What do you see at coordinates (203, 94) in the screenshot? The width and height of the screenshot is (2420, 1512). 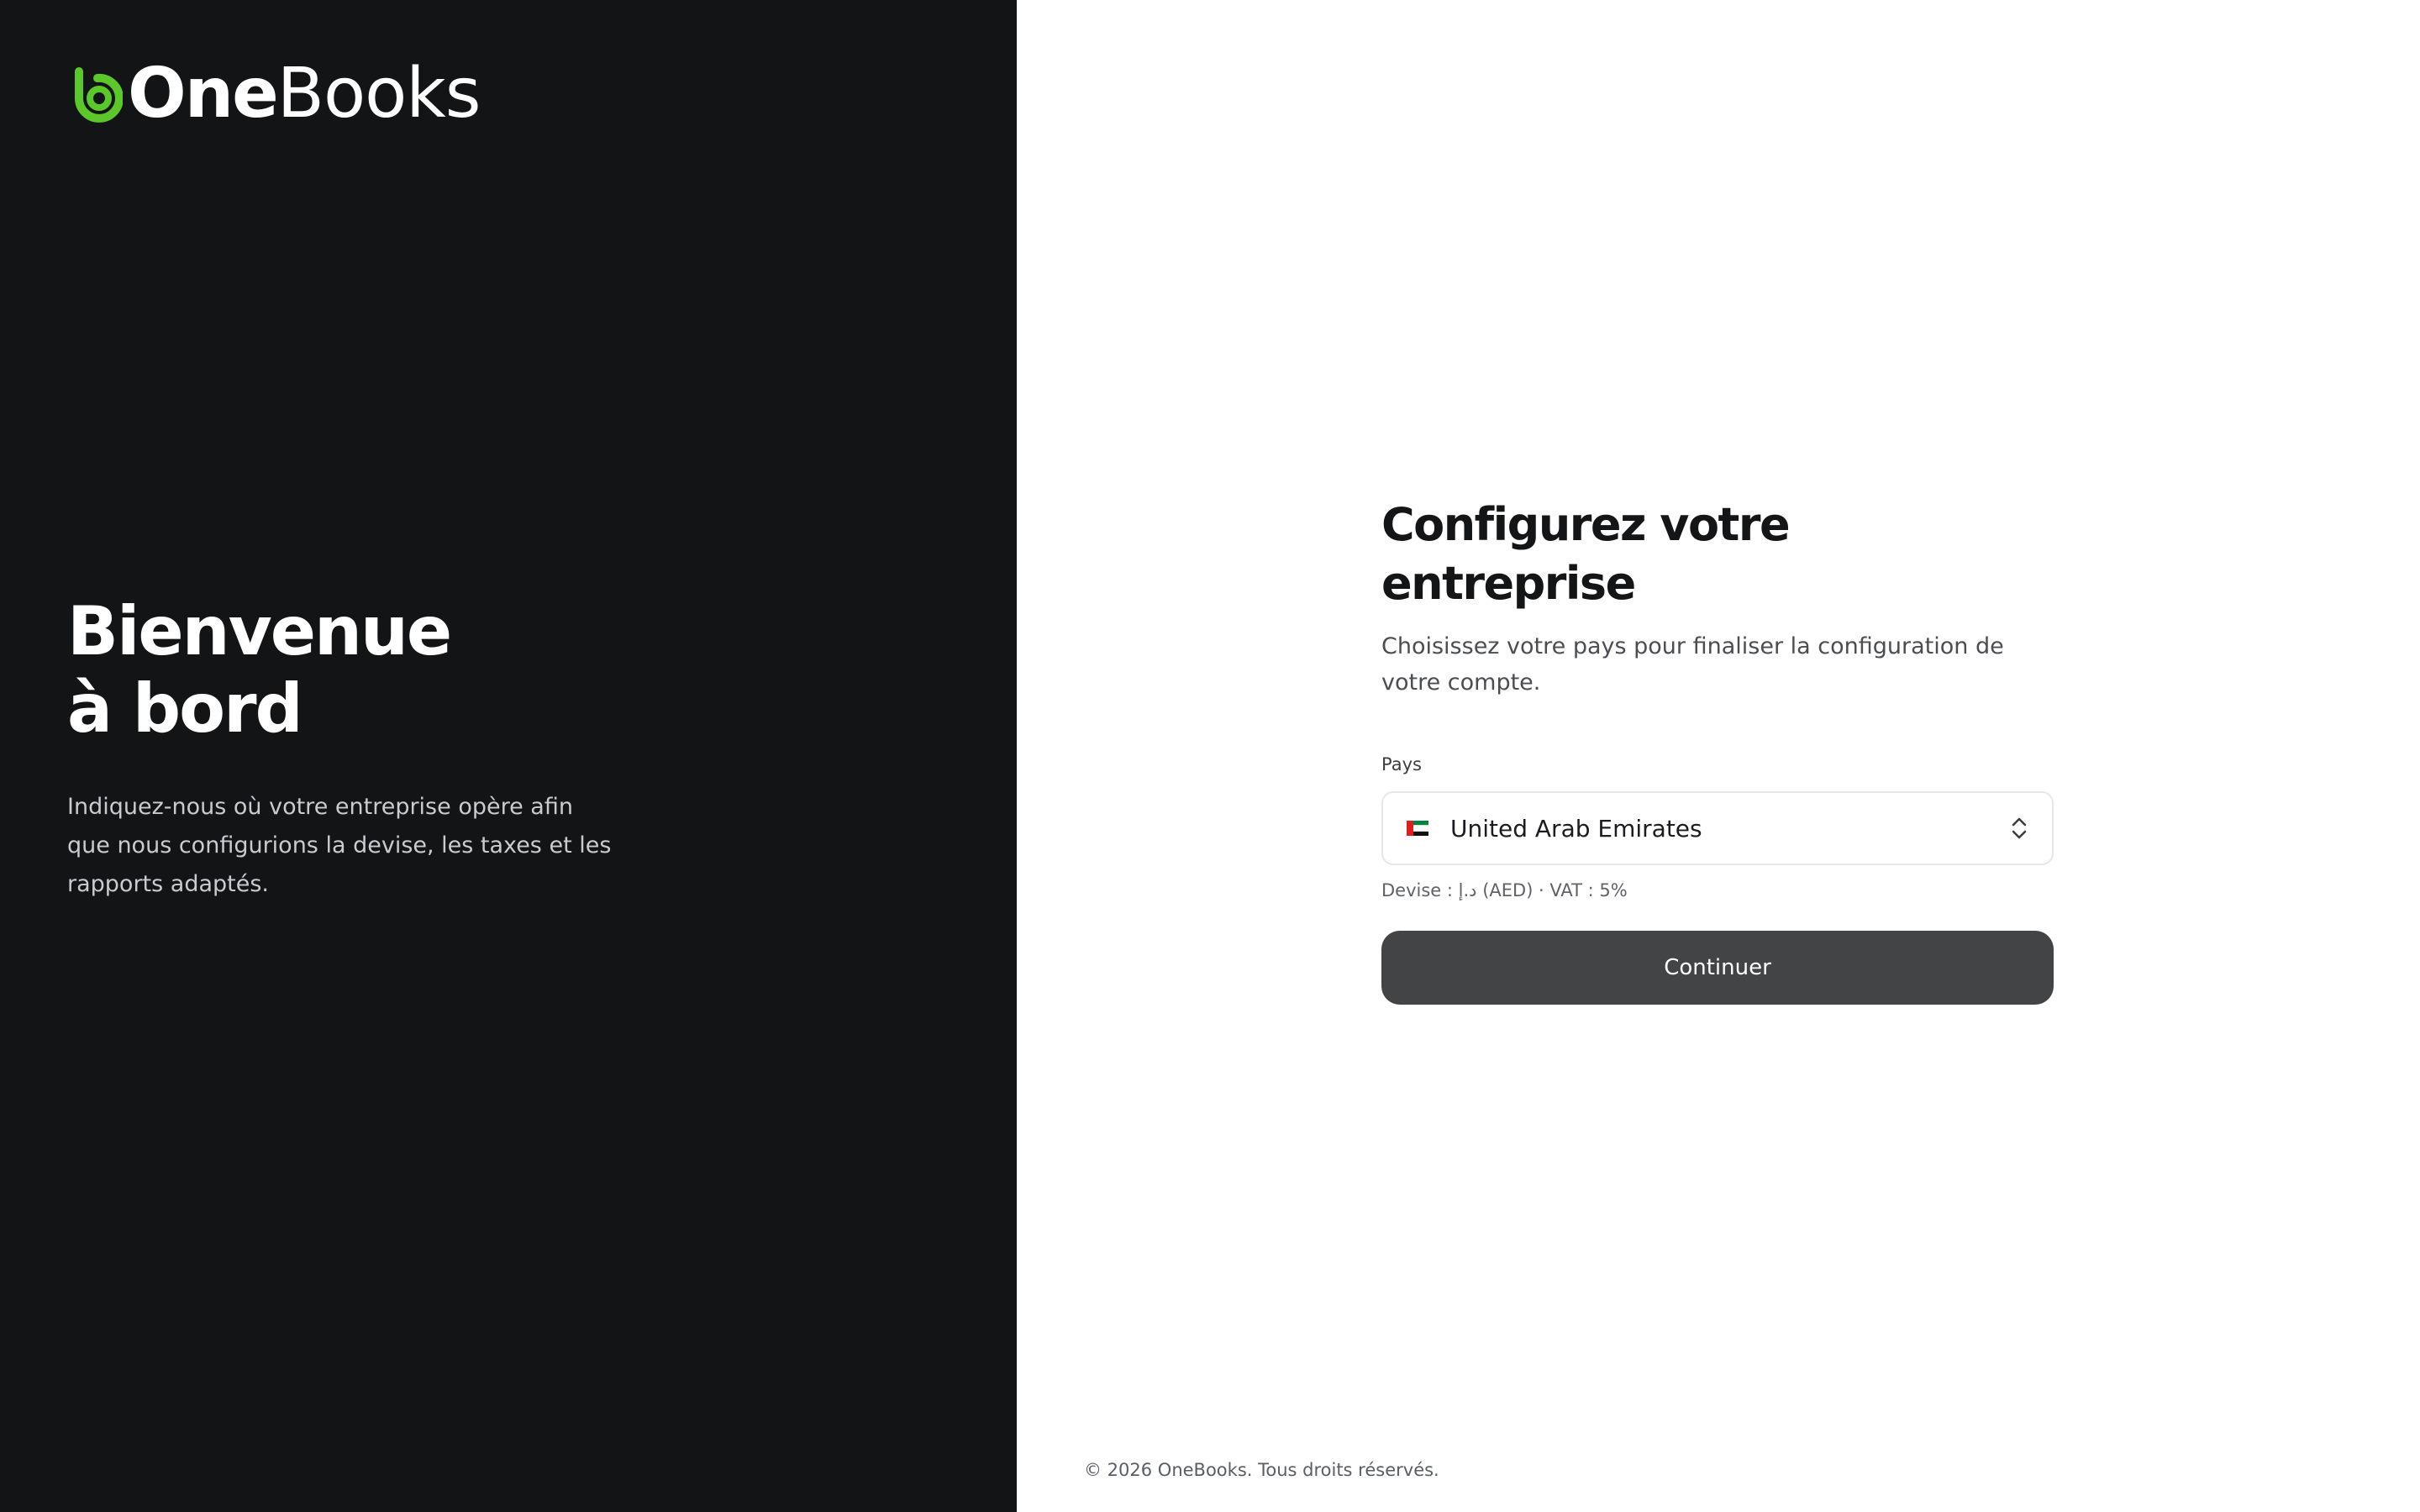 I see `brand-name-one: One` at bounding box center [203, 94].